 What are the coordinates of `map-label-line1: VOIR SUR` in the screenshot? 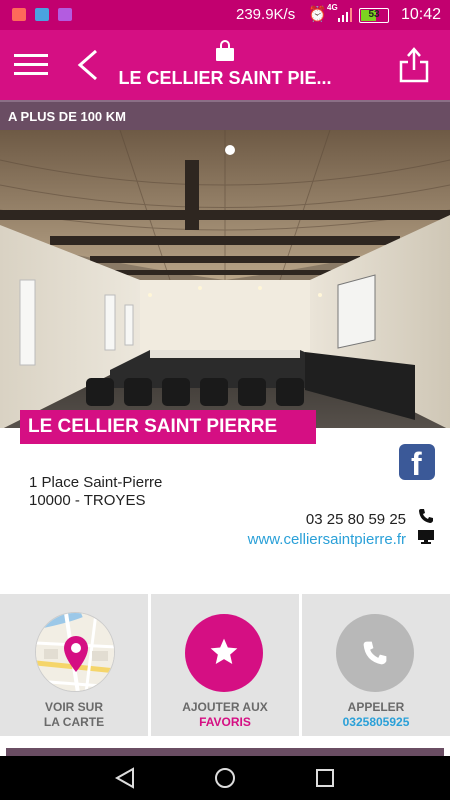 It's located at (73, 707).